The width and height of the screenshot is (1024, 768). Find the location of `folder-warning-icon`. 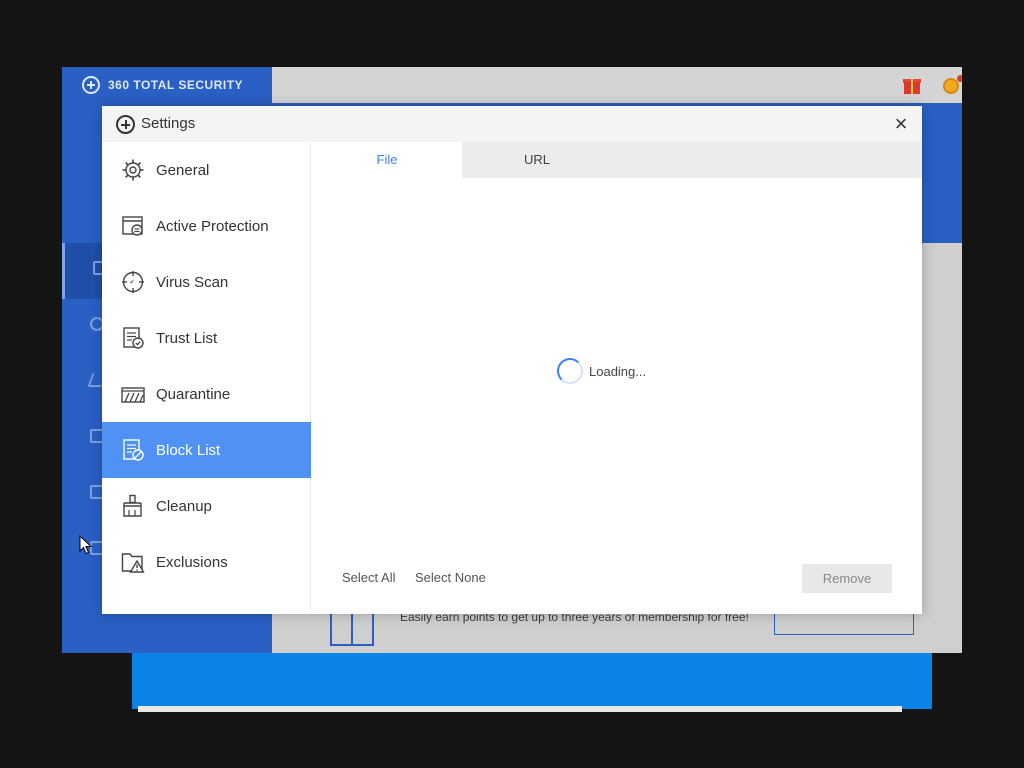

folder-warning-icon is located at coordinates (133, 562).